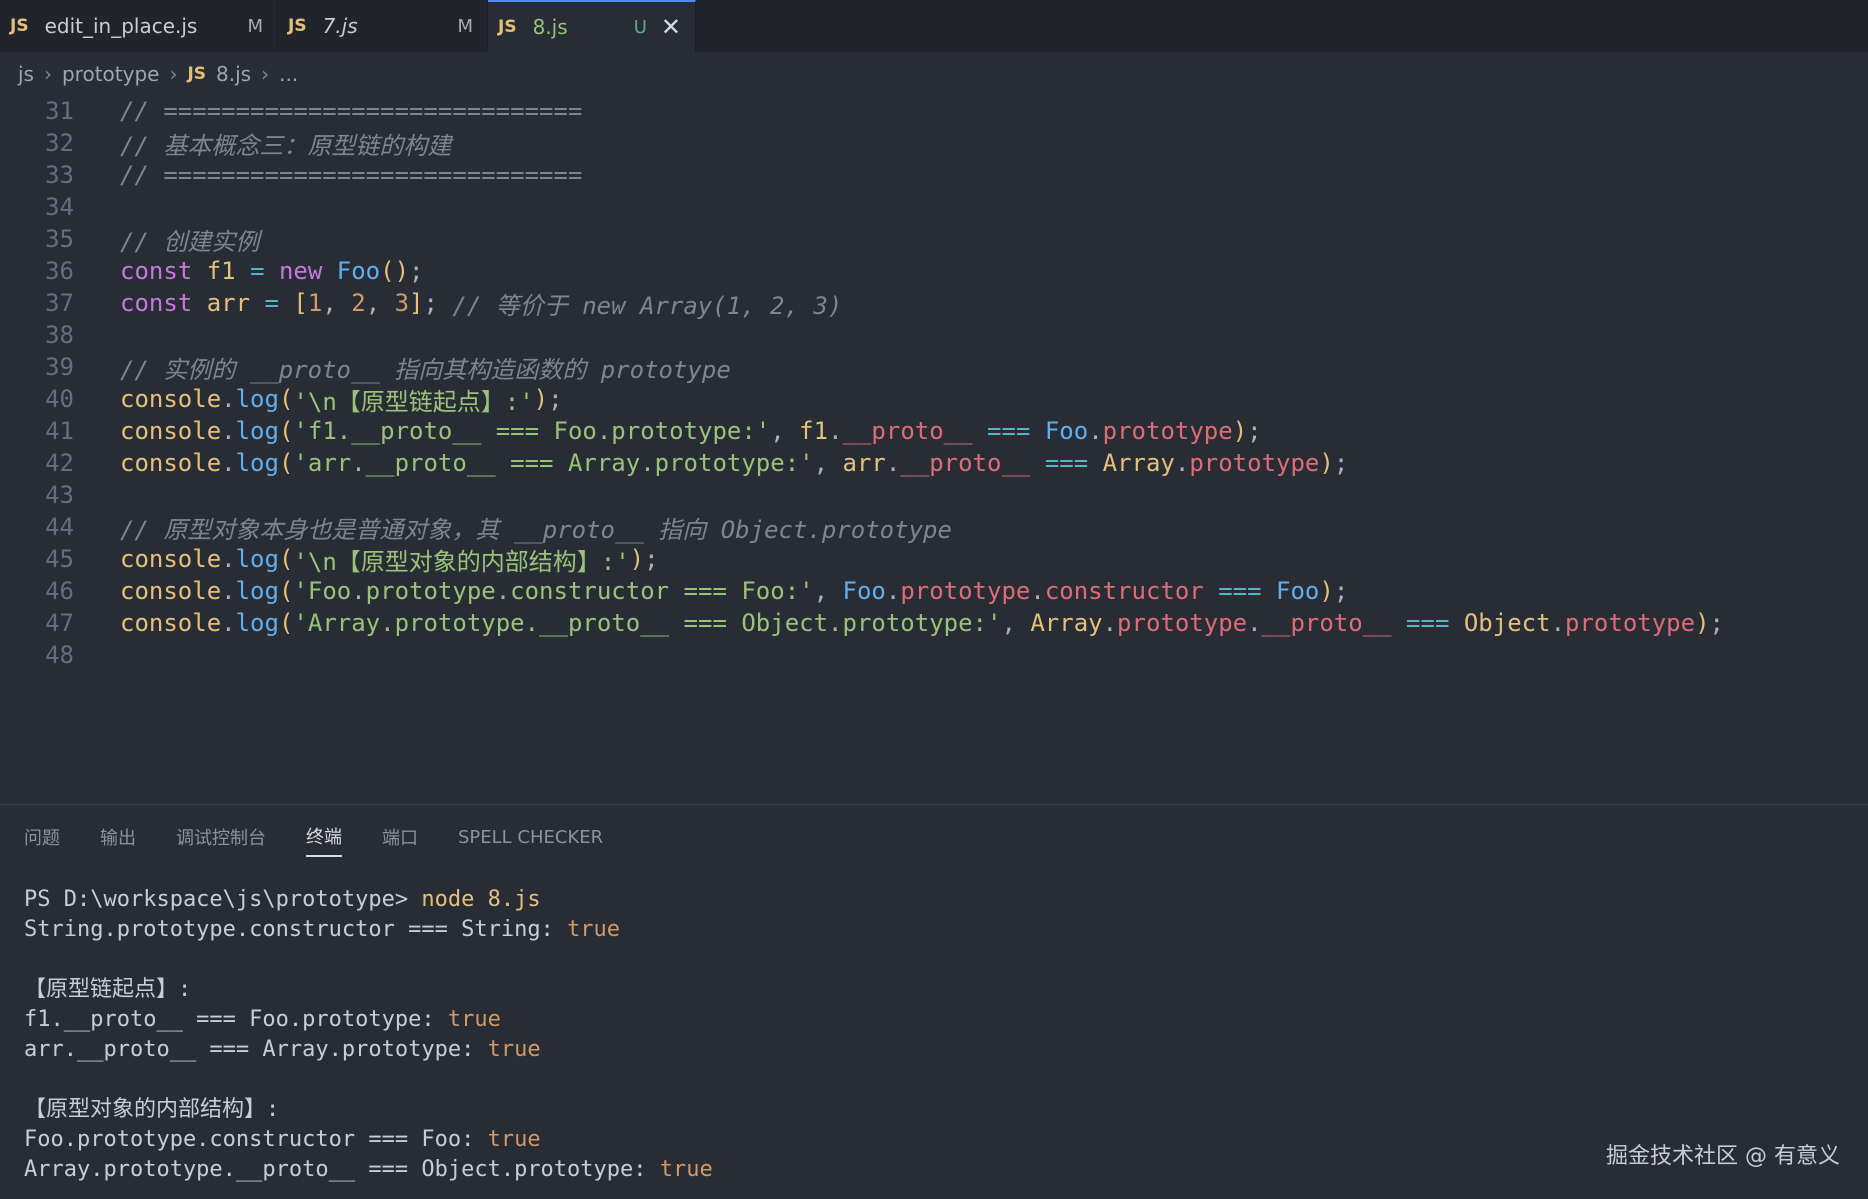  I want to click on code-text: const arr = [1, 2, 3];, so click(286, 303).